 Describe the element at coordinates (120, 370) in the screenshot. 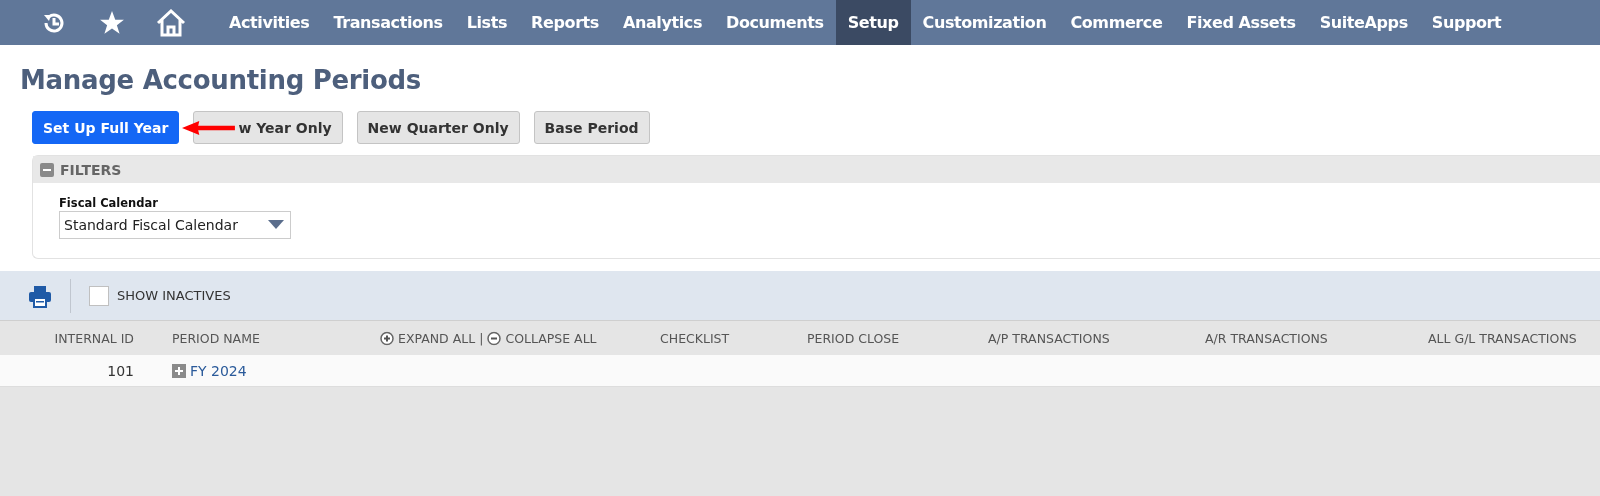

I see `table-cell: 101` at that location.